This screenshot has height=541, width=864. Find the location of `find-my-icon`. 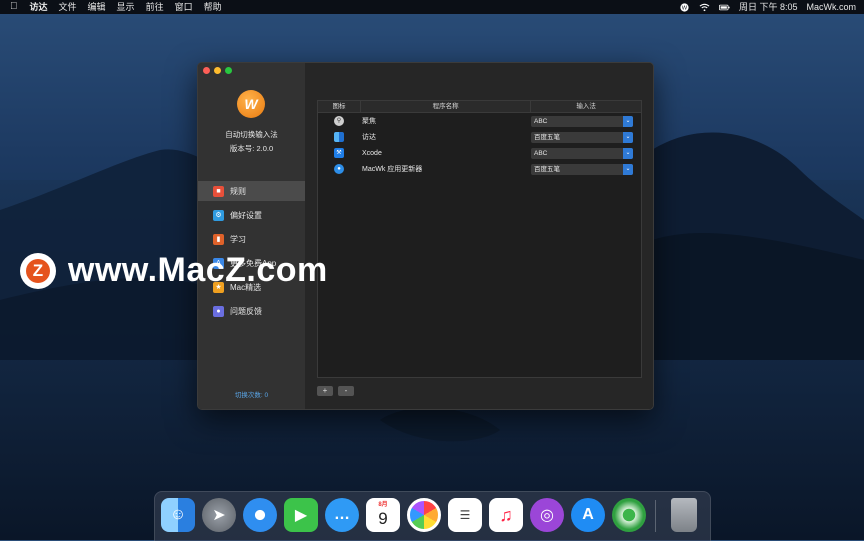

find-my-icon is located at coordinates (629, 515).